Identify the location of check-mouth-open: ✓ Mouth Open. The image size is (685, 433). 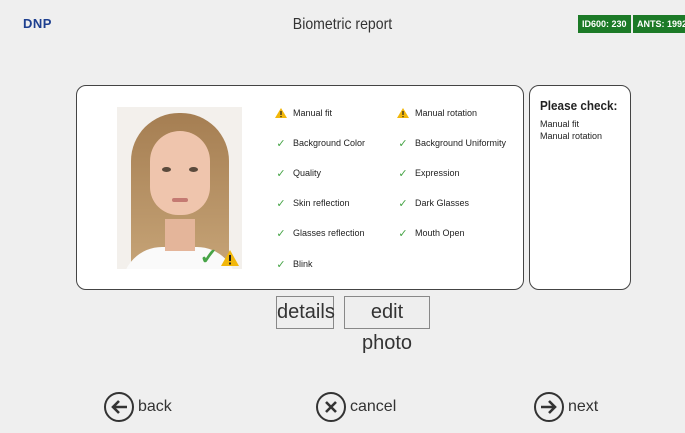
(431, 233).